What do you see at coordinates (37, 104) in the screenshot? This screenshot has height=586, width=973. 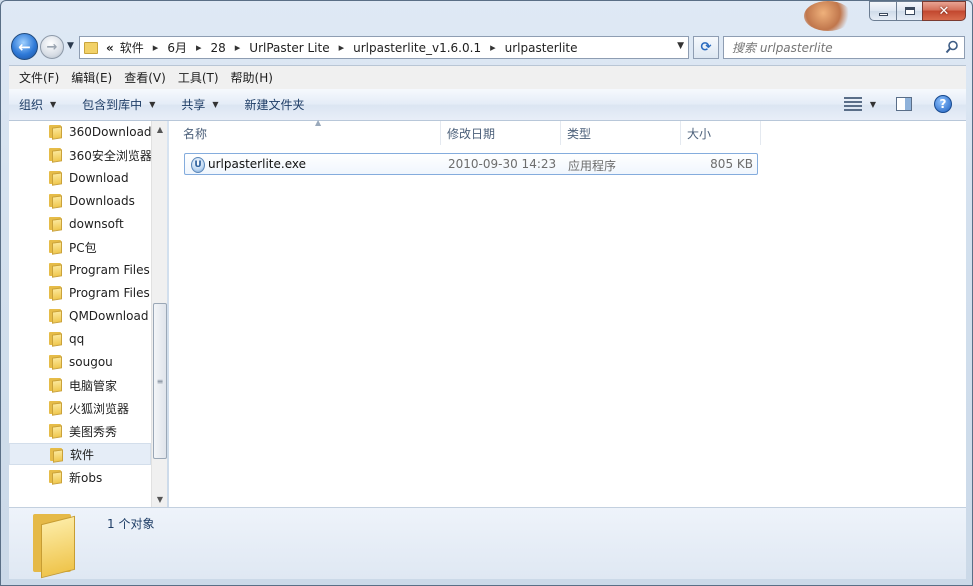 I see `organize-button: 组织 ▼` at bounding box center [37, 104].